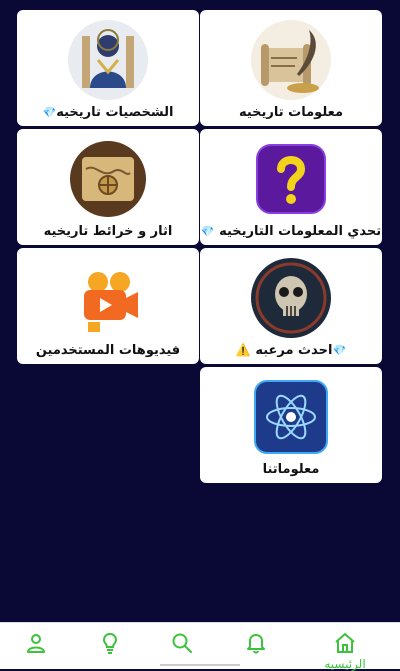 This screenshot has width=400, height=671. I want to click on nav-notifications, so click(256, 646).